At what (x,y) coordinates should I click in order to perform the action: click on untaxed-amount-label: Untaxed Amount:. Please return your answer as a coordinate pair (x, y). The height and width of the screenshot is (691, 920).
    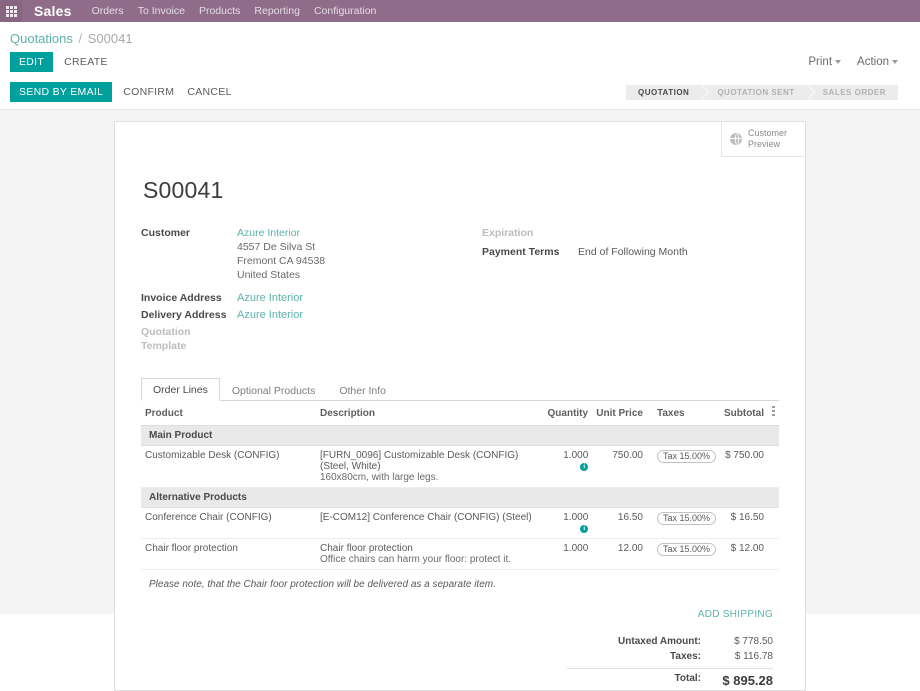
    Looking at the image, I should click on (659, 641).